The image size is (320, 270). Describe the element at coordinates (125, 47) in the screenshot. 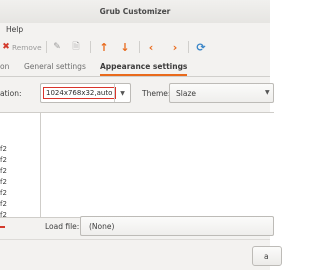

I see `move-down-icon: ↓` at that location.